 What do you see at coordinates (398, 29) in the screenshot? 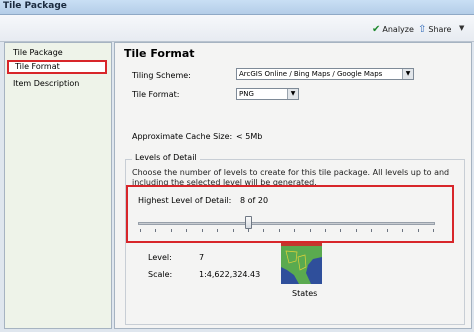
I see `analyze-label: Analyze` at bounding box center [398, 29].